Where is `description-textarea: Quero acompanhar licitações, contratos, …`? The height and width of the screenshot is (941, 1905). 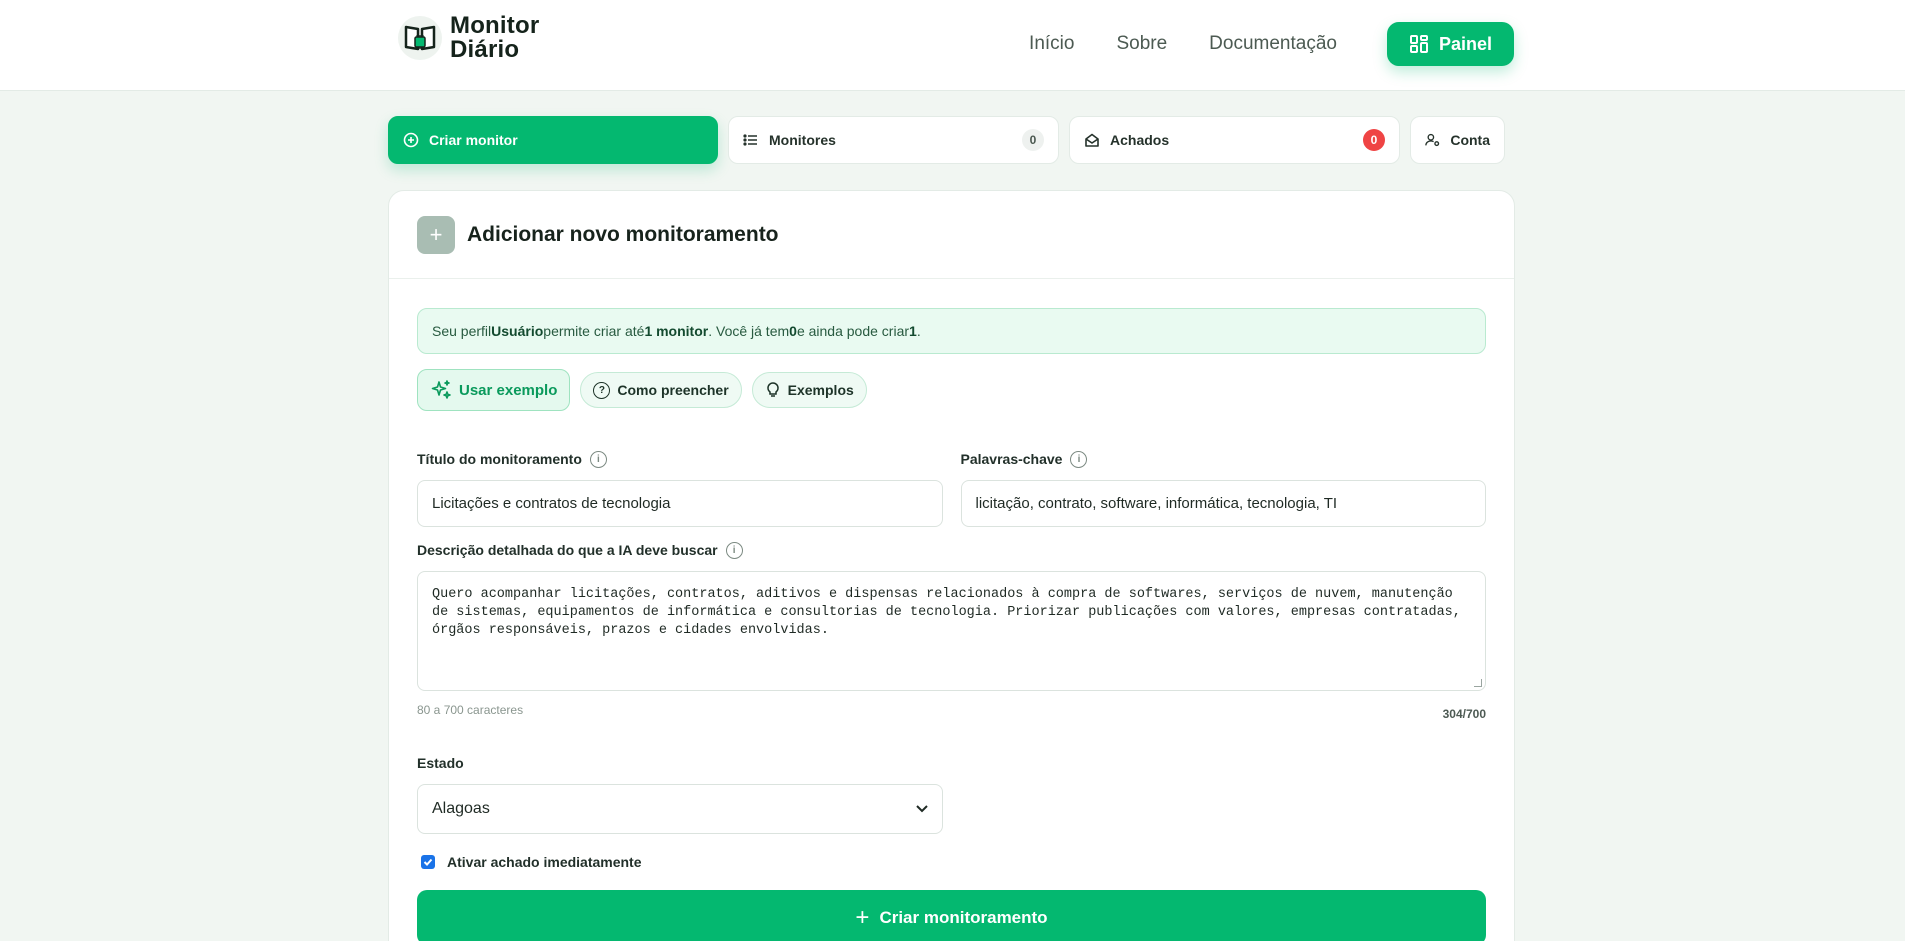 description-textarea: Quero acompanhar licitações, contratos, … is located at coordinates (951, 631).